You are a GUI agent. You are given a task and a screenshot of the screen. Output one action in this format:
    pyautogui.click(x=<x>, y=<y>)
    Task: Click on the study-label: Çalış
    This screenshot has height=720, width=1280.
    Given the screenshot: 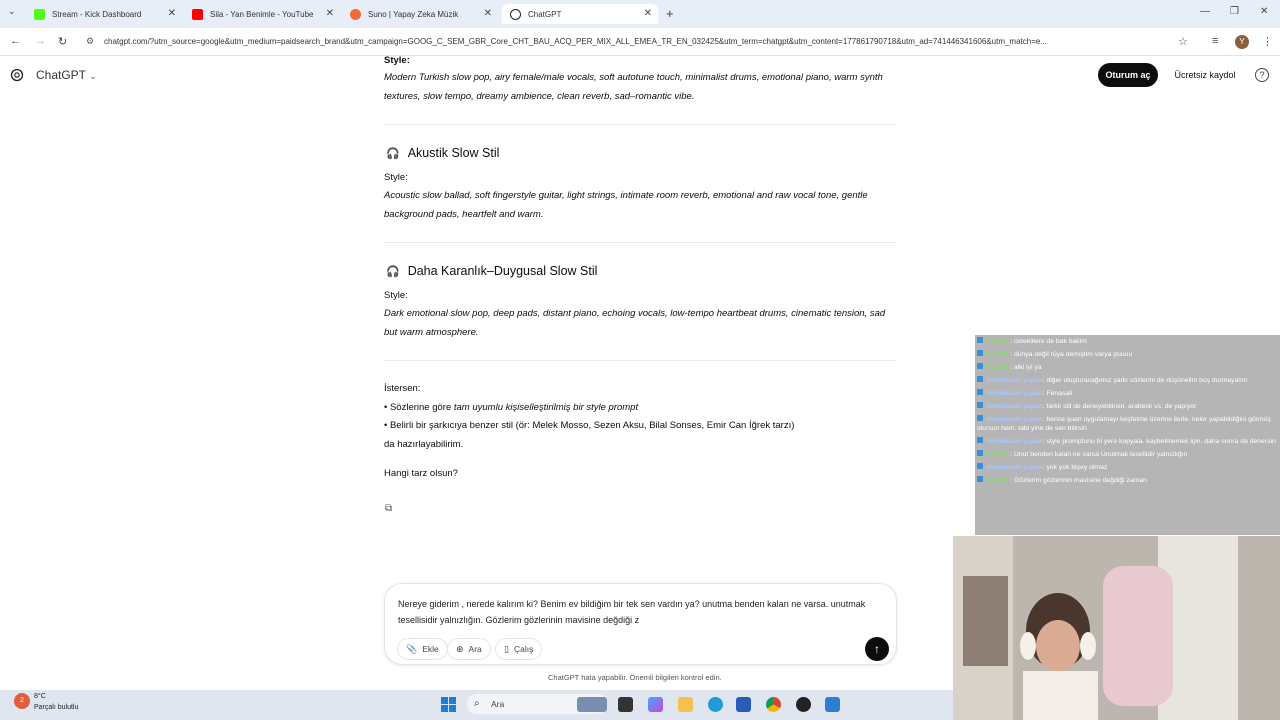 What is the action you would take?
    pyautogui.click(x=523, y=649)
    